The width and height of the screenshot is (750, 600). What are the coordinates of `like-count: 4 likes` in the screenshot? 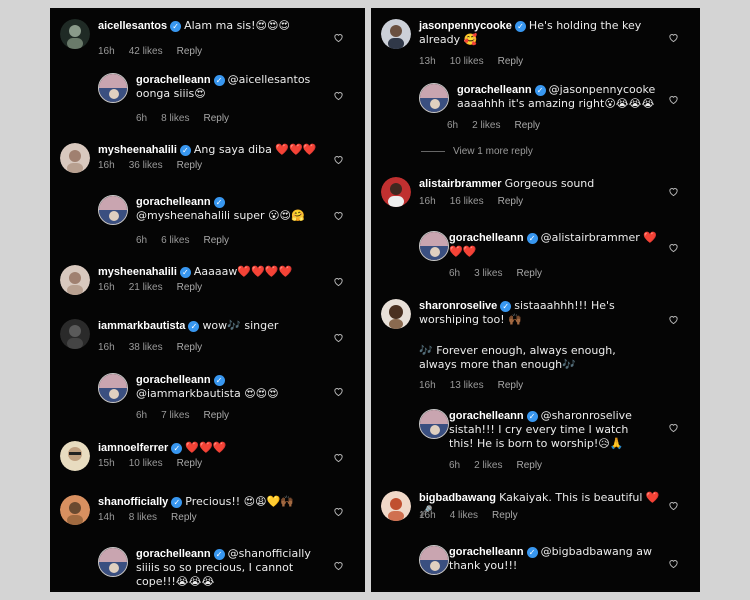 It's located at (464, 515).